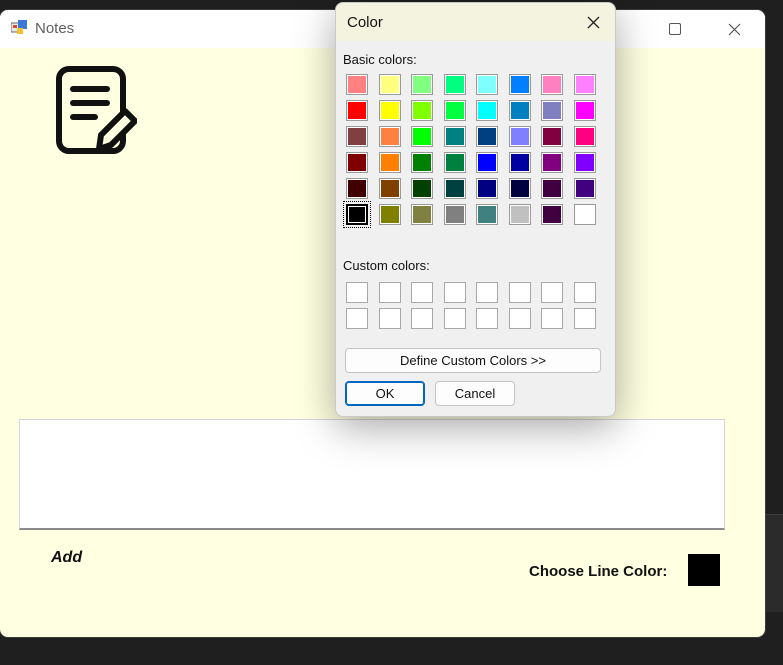 Image resolution: width=783 pixels, height=665 pixels. What do you see at coordinates (365, 22) in the screenshot?
I see `dialog-title: Color` at bounding box center [365, 22].